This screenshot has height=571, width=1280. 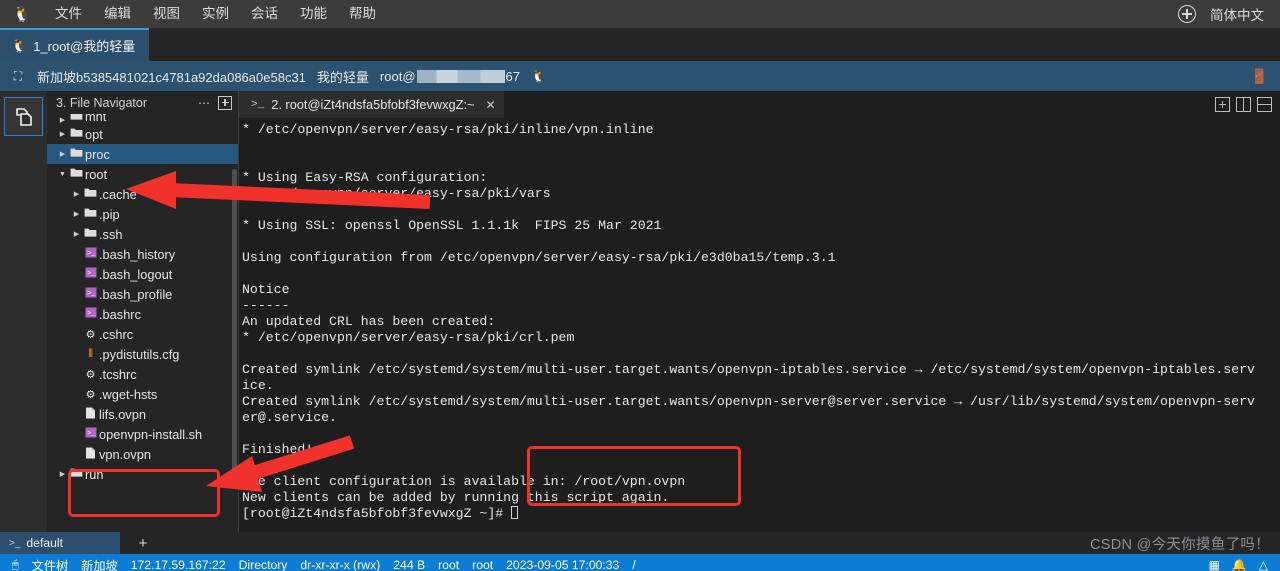 What do you see at coordinates (142, 474) in the screenshot?
I see `tree-item-run: ▶ run` at bounding box center [142, 474].